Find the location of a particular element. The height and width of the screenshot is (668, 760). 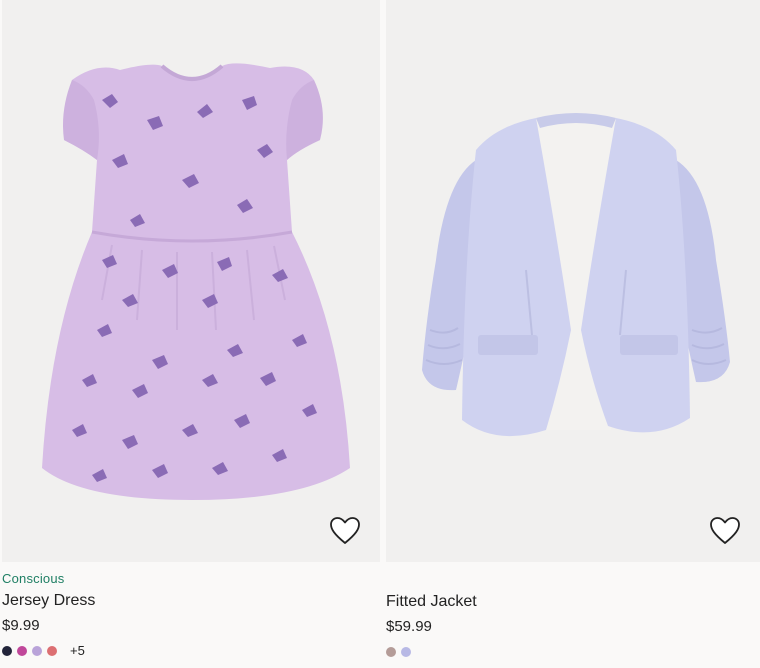

product-price: $59.99 is located at coordinates (409, 626).